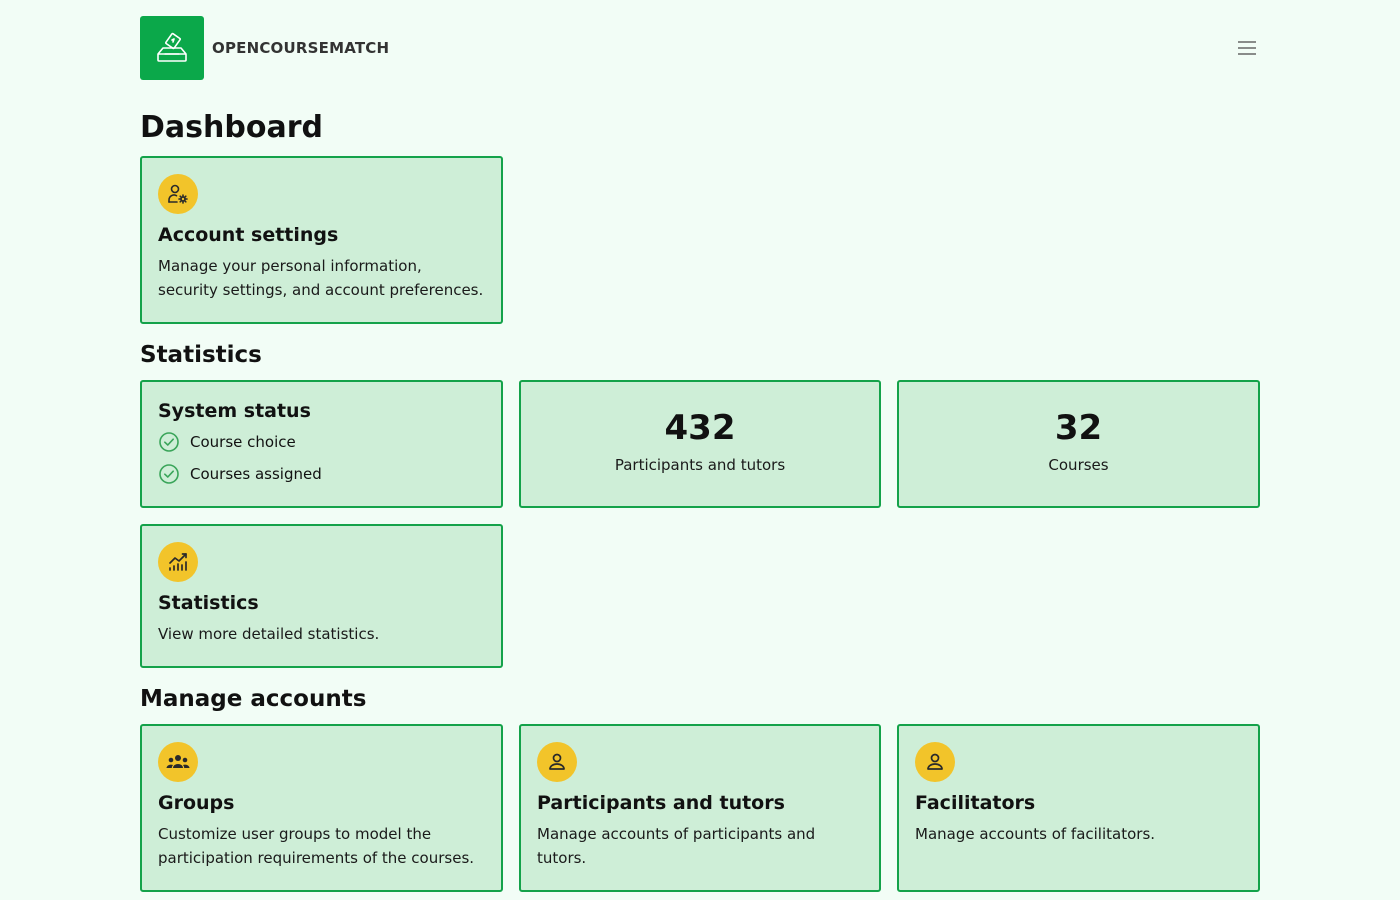  I want to click on manage-accounts-section-title: Manage accounts, so click(253, 699).